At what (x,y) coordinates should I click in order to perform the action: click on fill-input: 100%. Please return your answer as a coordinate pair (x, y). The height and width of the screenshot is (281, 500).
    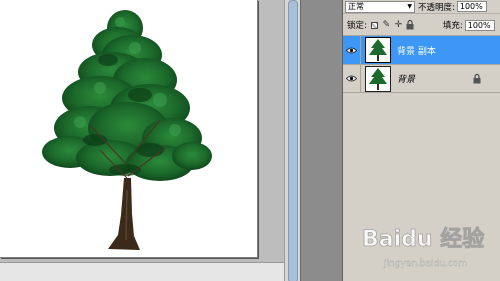
    Looking at the image, I should click on (479, 25).